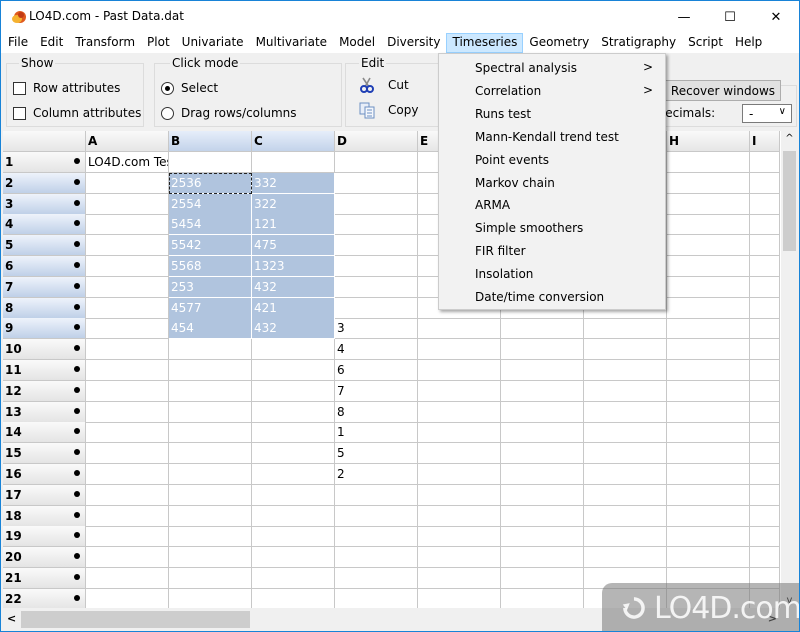 This screenshot has width=800, height=632. Describe the element at coordinates (765, 266) in the screenshot. I see `grid-cell-i6` at that location.